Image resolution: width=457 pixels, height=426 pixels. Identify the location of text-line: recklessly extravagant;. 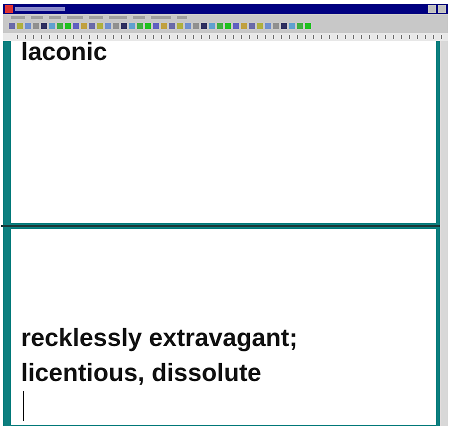
(160, 338).